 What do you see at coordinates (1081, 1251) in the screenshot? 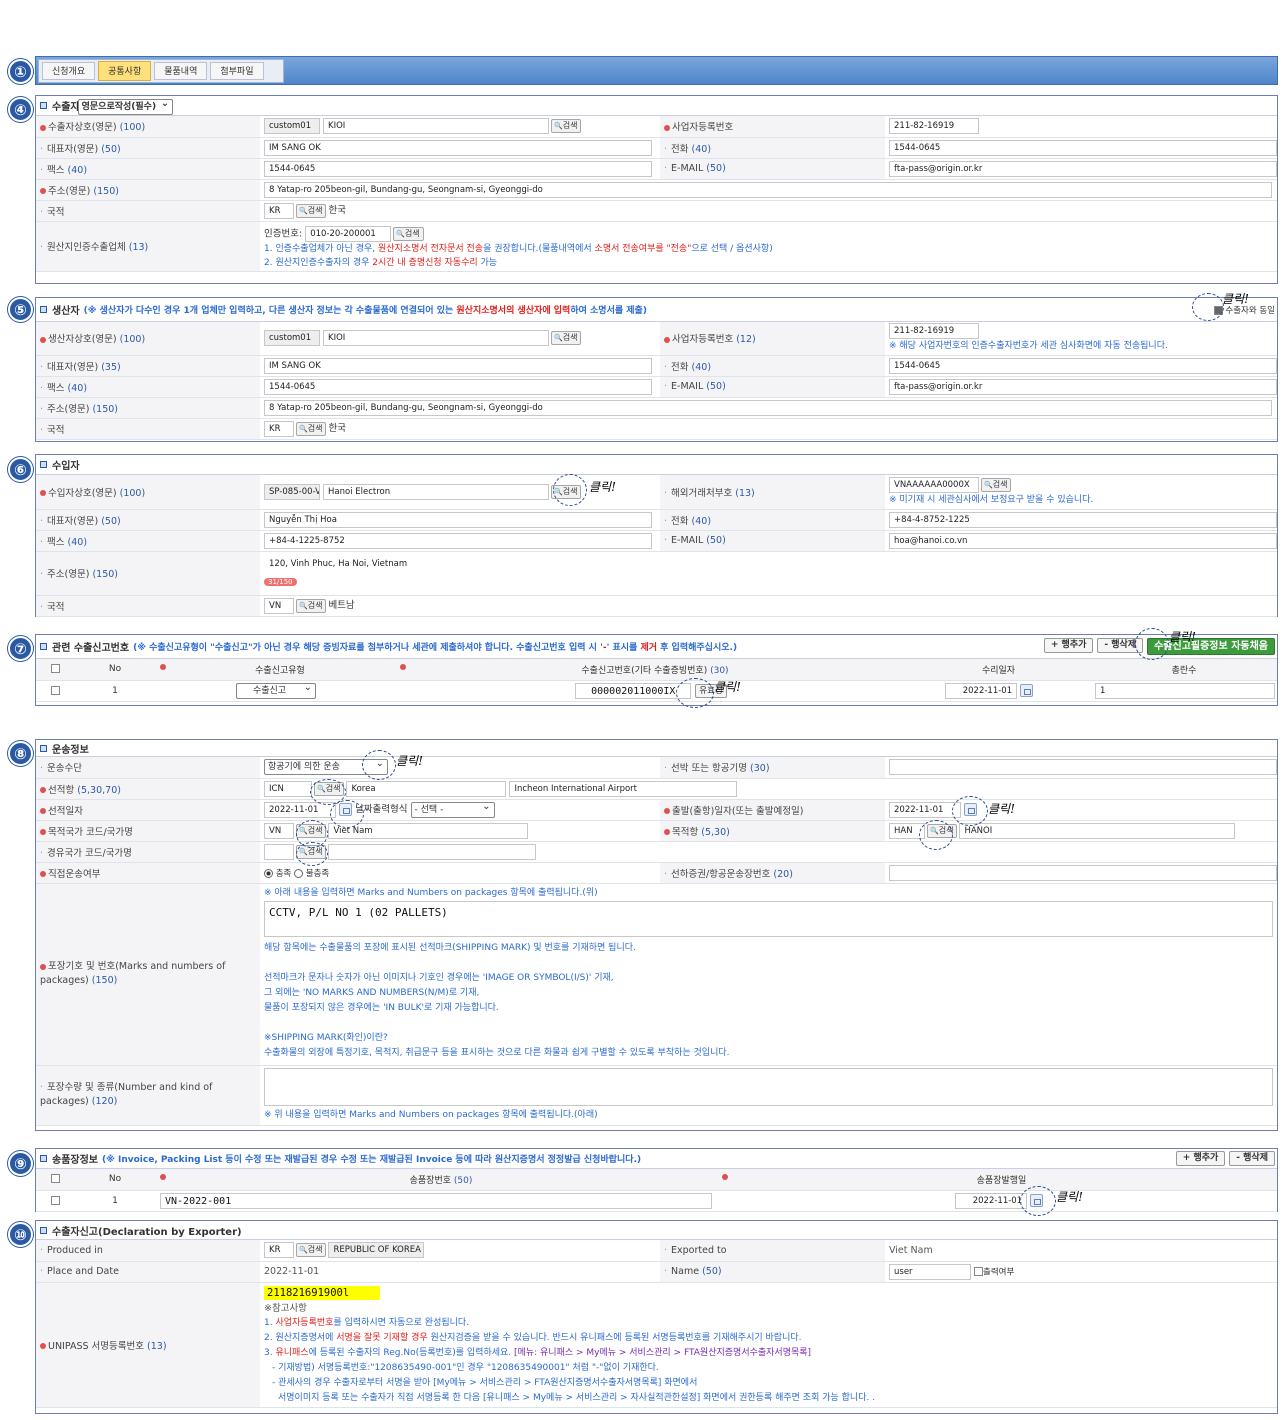
I see `exported-to-value: Viet Nam` at bounding box center [1081, 1251].